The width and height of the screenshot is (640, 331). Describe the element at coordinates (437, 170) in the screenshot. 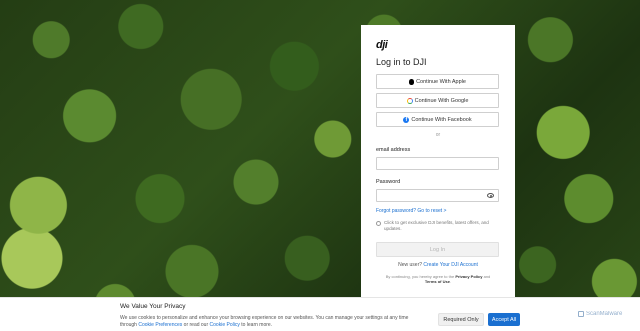

I see `email-field` at that location.